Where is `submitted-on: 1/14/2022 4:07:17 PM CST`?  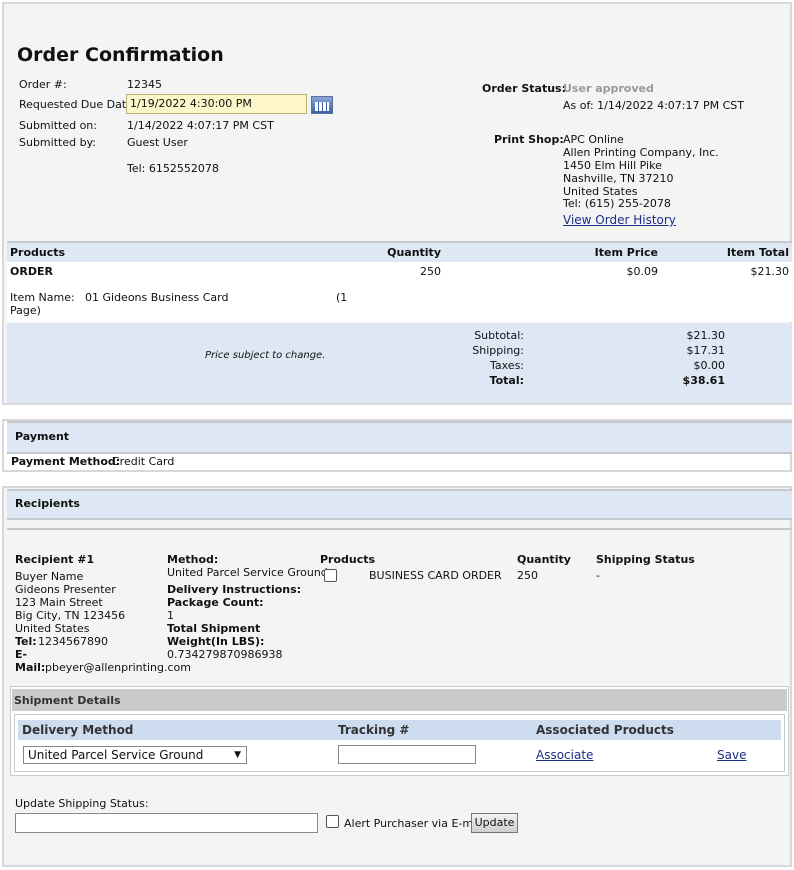 submitted-on: 1/14/2022 4:07:17 PM CST is located at coordinates (200, 125).